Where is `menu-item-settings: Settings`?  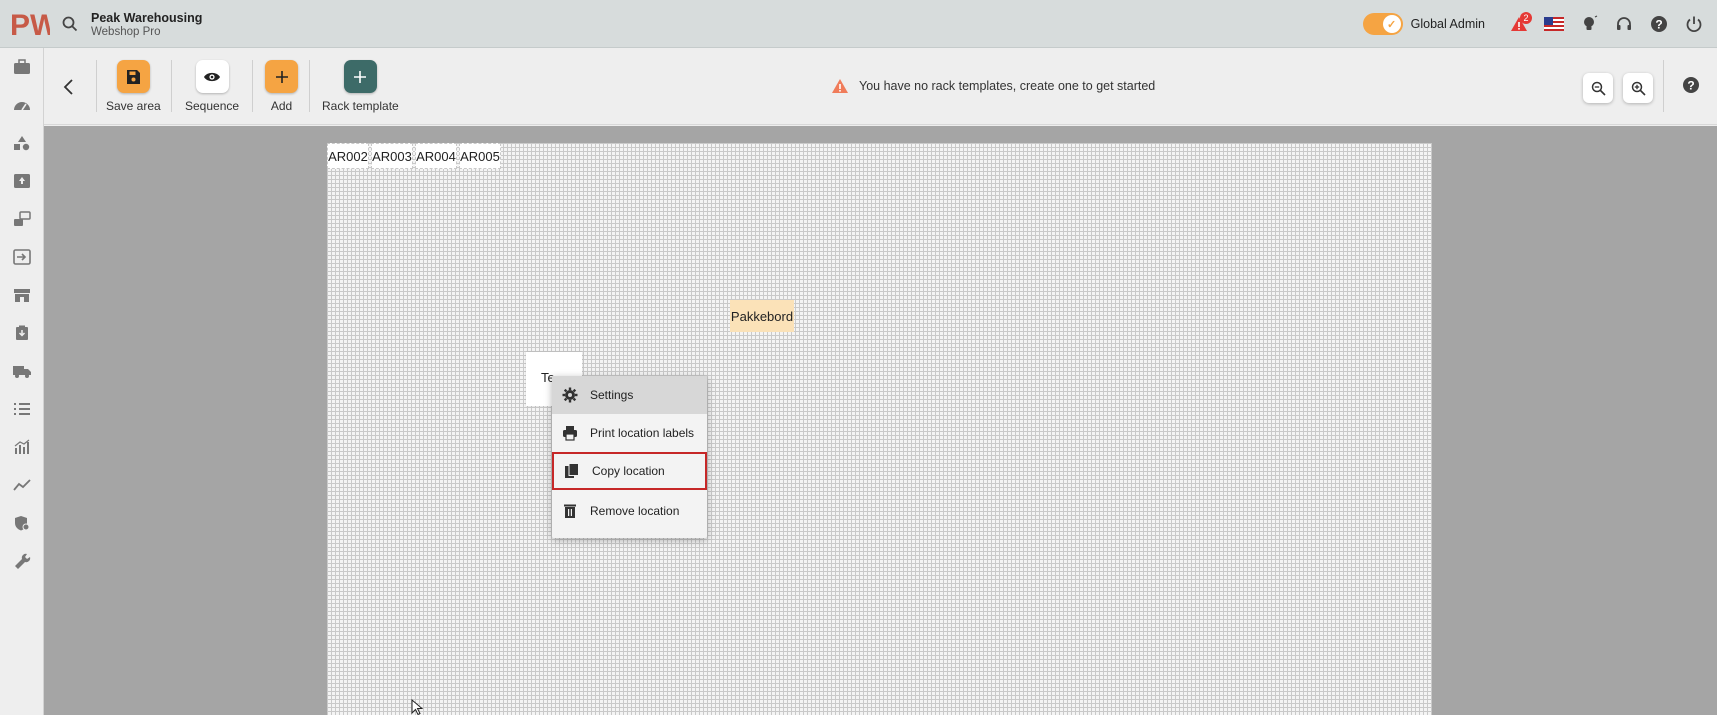 menu-item-settings: Settings is located at coordinates (629, 395).